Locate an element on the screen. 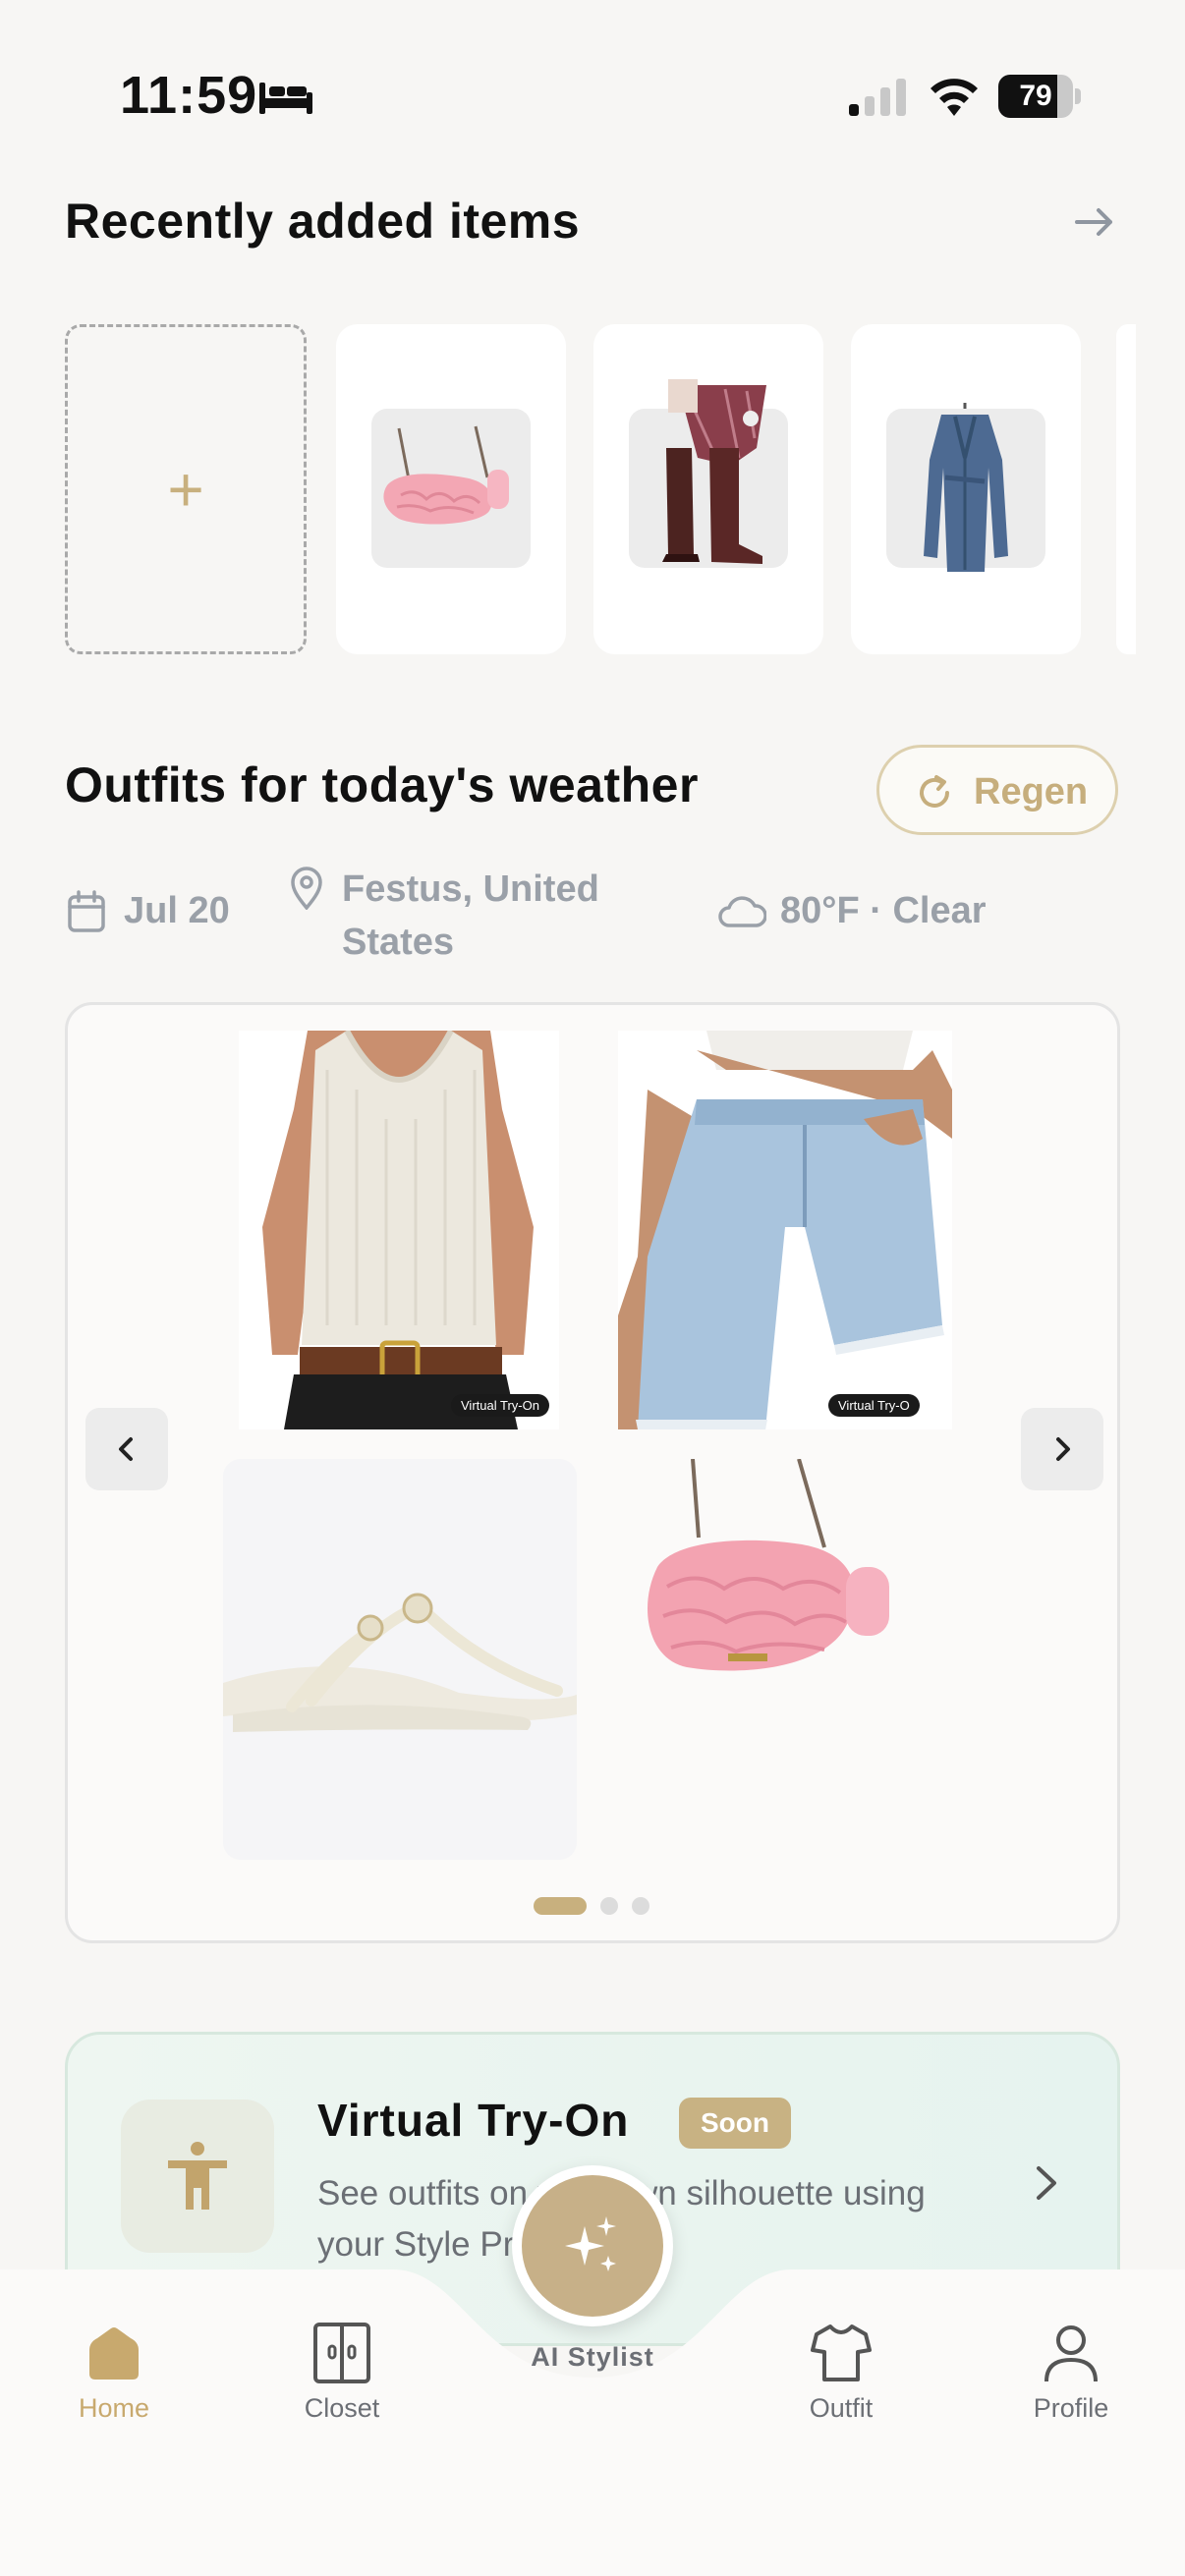  tab-outfit: Outfit is located at coordinates (841, 2379).